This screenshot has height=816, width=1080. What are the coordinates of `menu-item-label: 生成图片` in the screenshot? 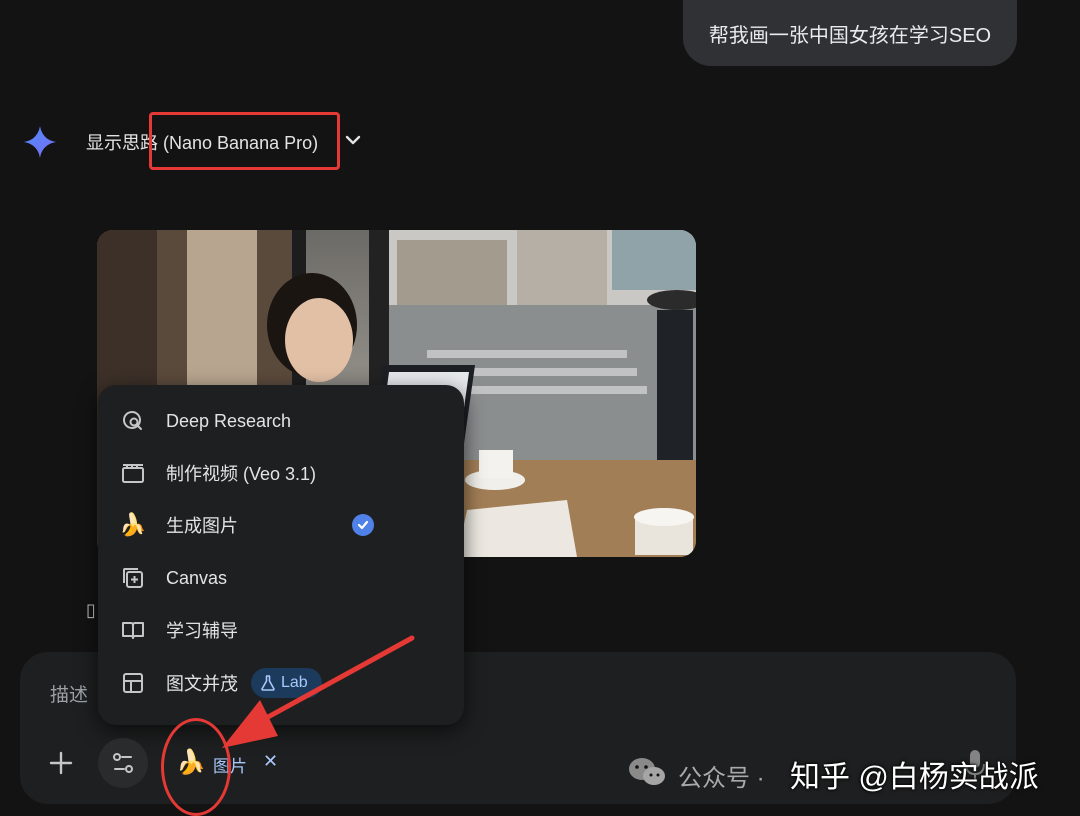 It's located at (202, 526).